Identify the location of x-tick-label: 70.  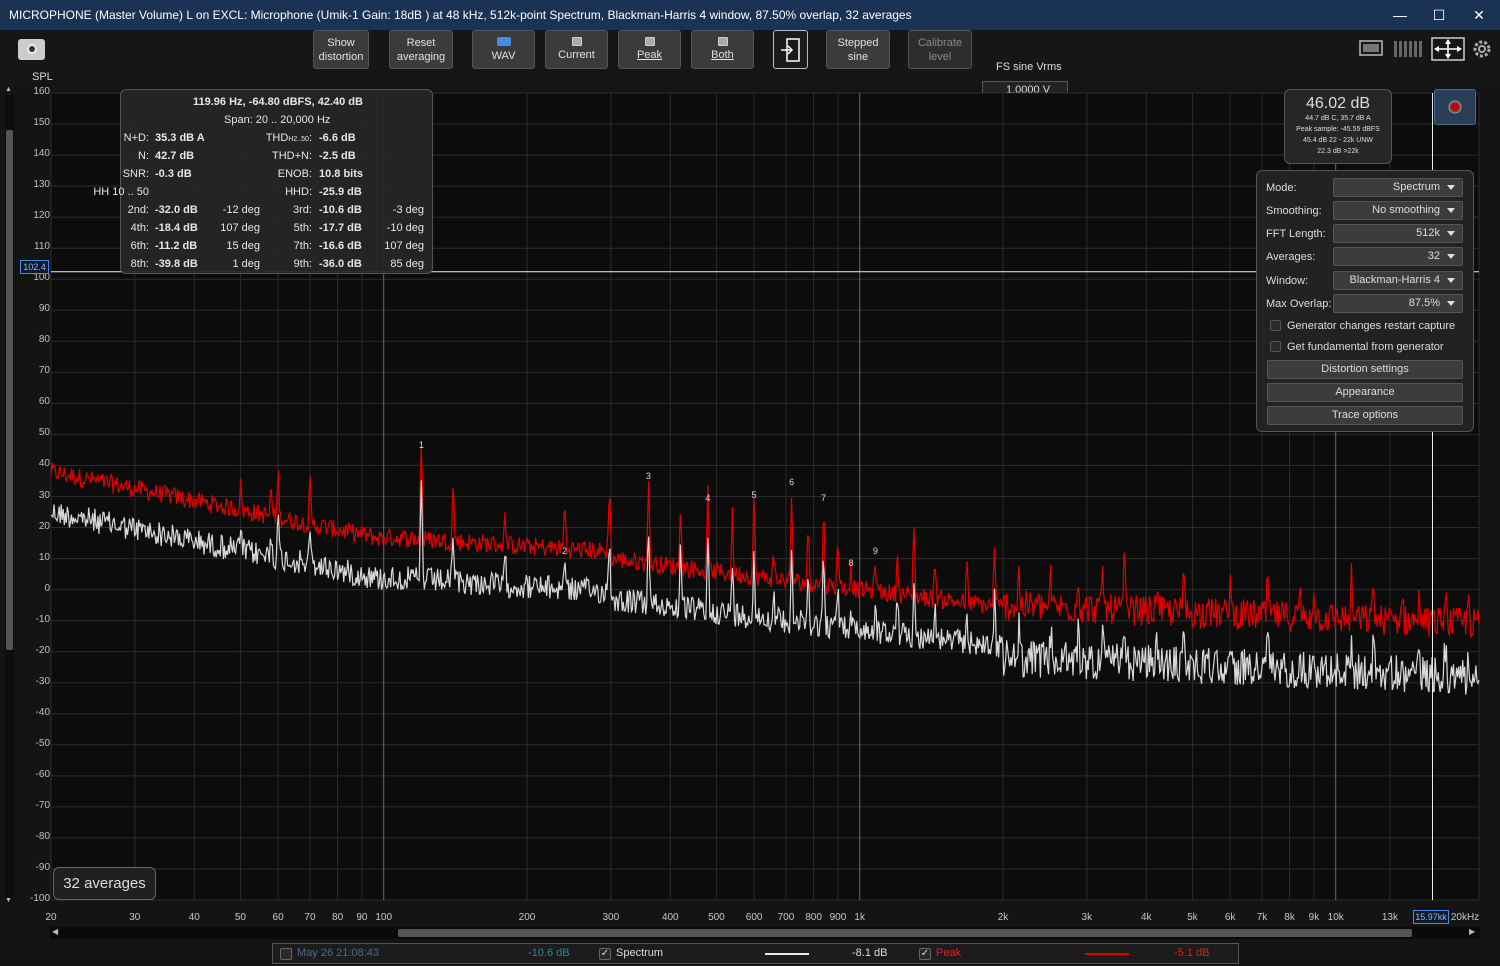
(310, 917).